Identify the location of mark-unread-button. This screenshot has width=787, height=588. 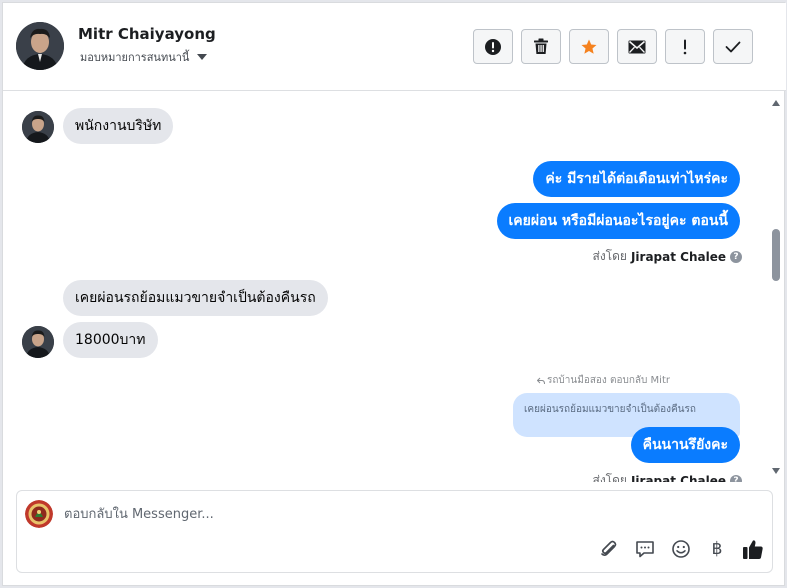
(637, 46).